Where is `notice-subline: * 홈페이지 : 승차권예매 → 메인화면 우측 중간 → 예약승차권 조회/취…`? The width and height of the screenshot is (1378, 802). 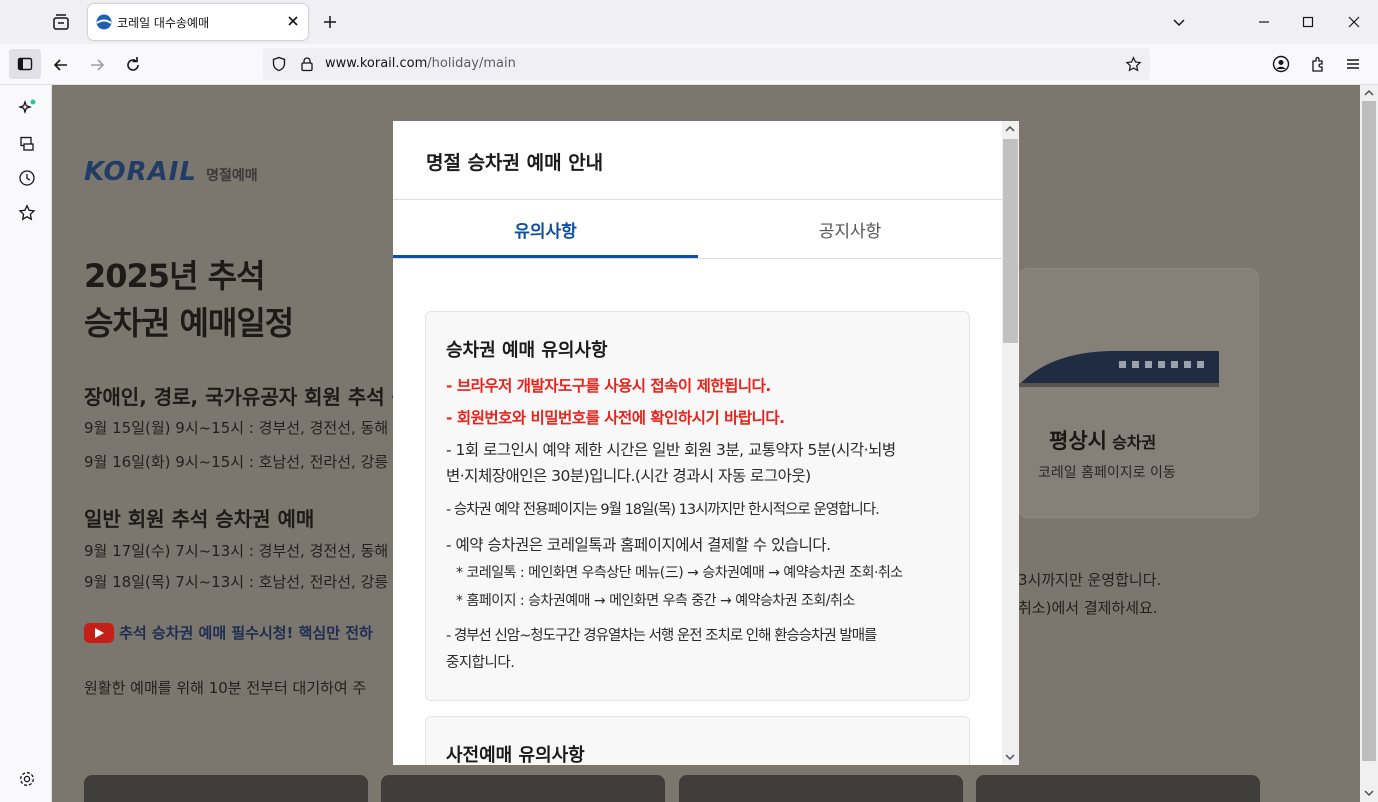
notice-subline: * 홈페이지 : 승차권예매 → 메인화면 우측 중간 → 예약승차권 조회/취… is located at coordinates (655, 601).